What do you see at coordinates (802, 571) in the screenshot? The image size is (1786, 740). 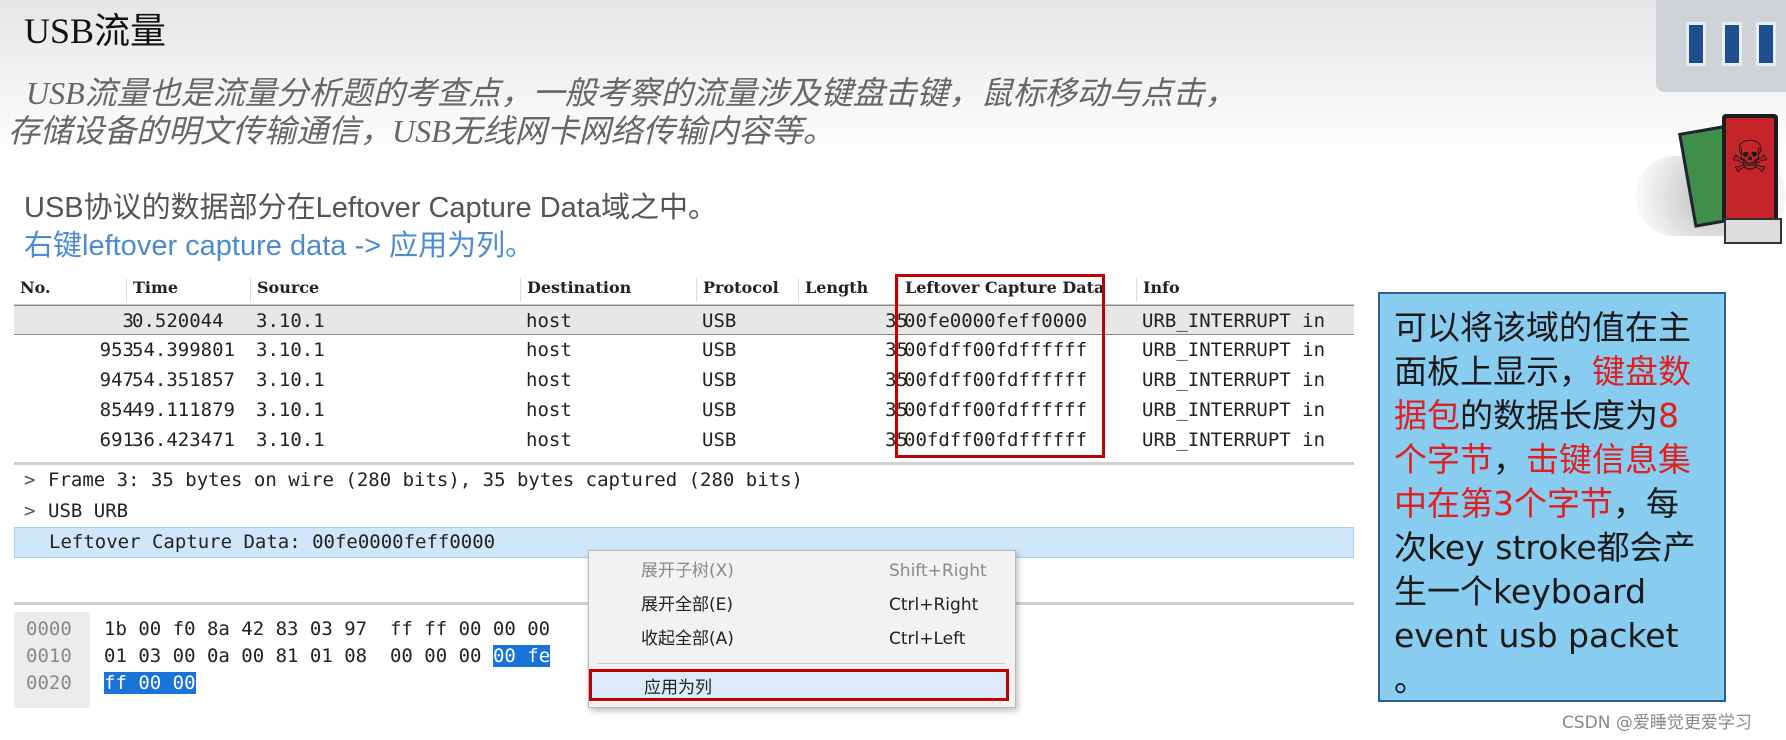 I see `menu-item-expand-subtree: 展开子树(X) Shift+Right` at bounding box center [802, 571].